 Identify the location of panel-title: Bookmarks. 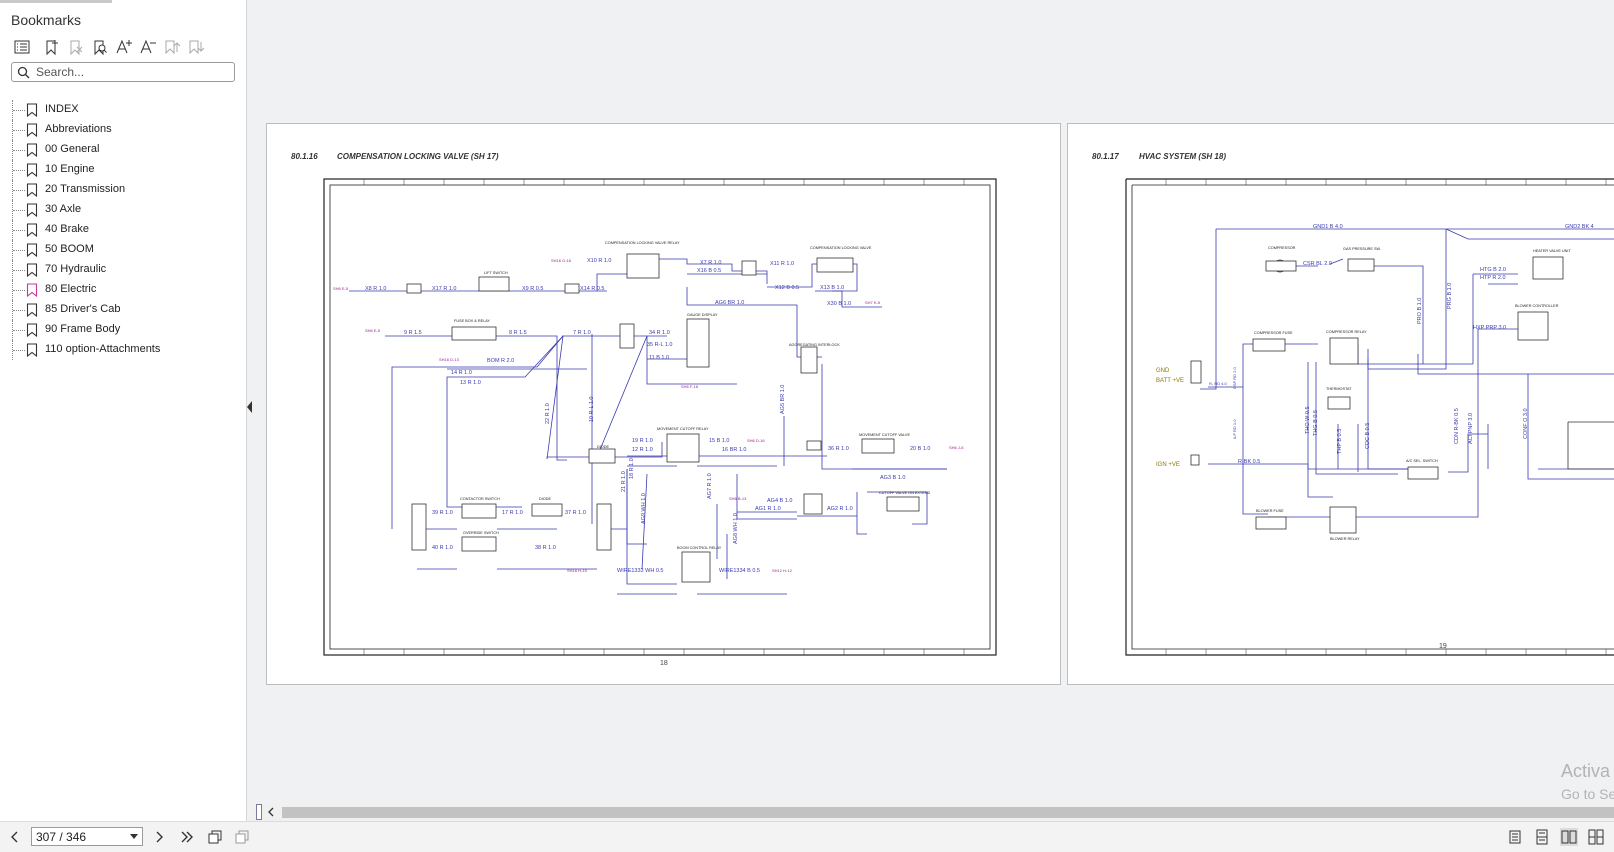
(46, 20).